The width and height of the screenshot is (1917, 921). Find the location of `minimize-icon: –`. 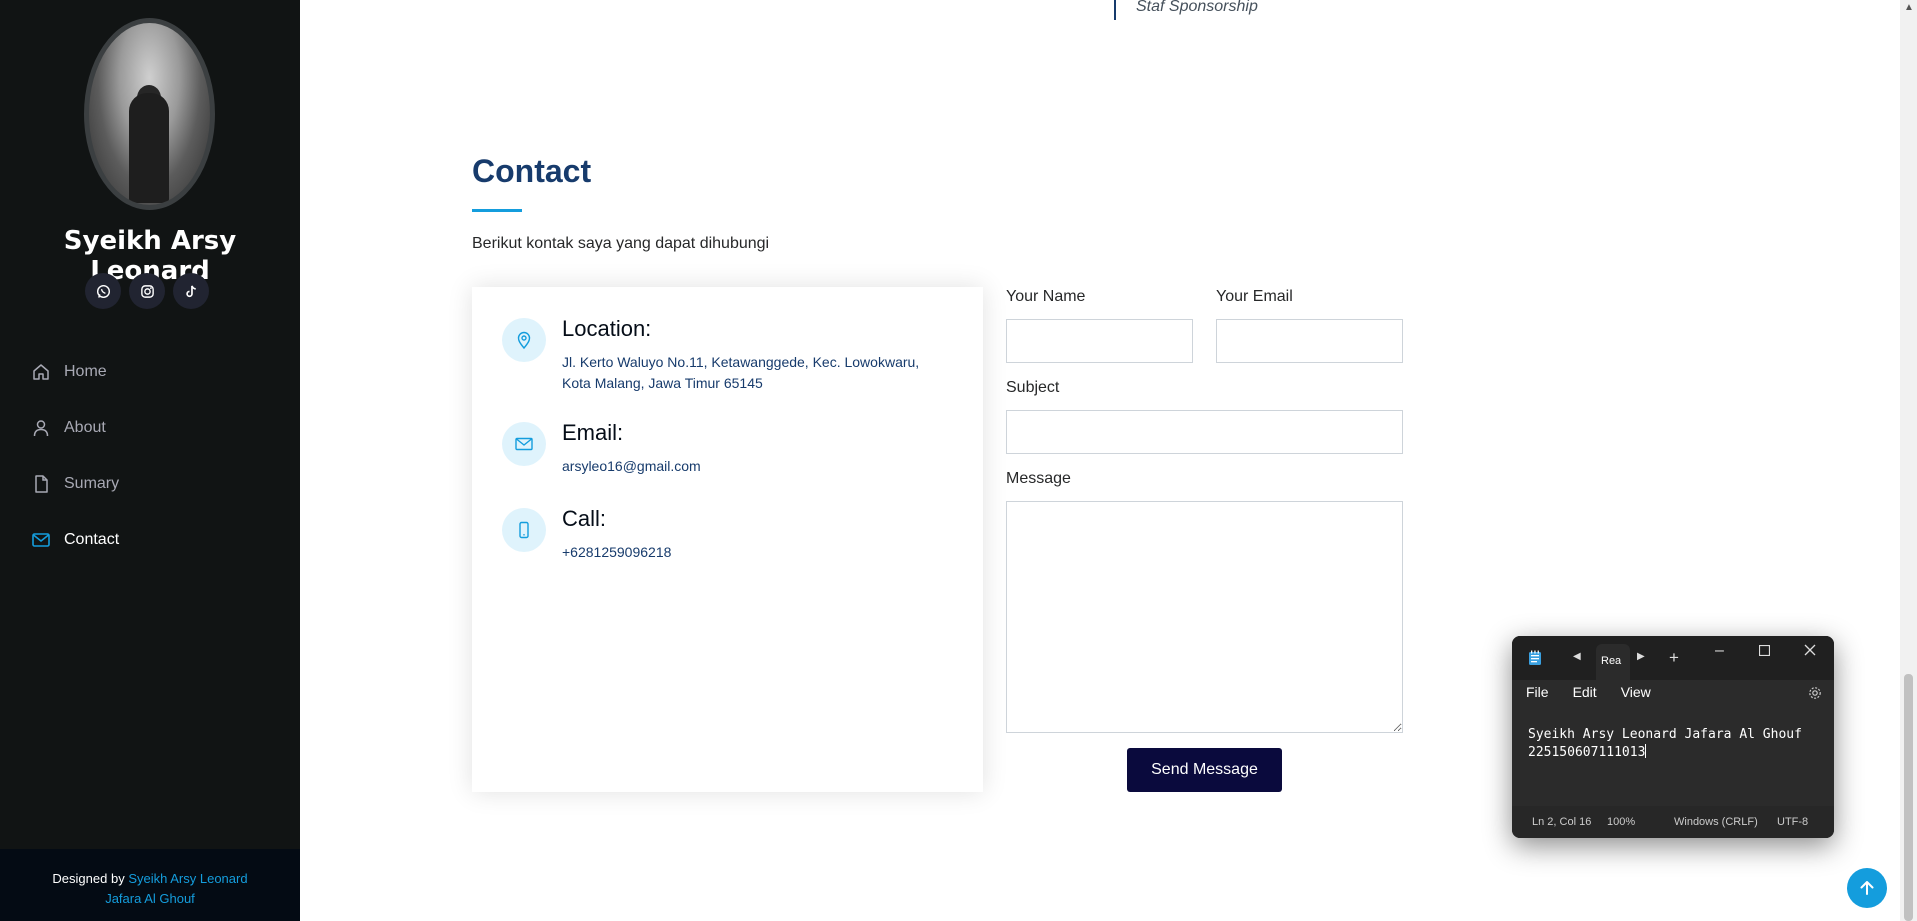

minimize-icon: – is located at coordinates (1719, 651).